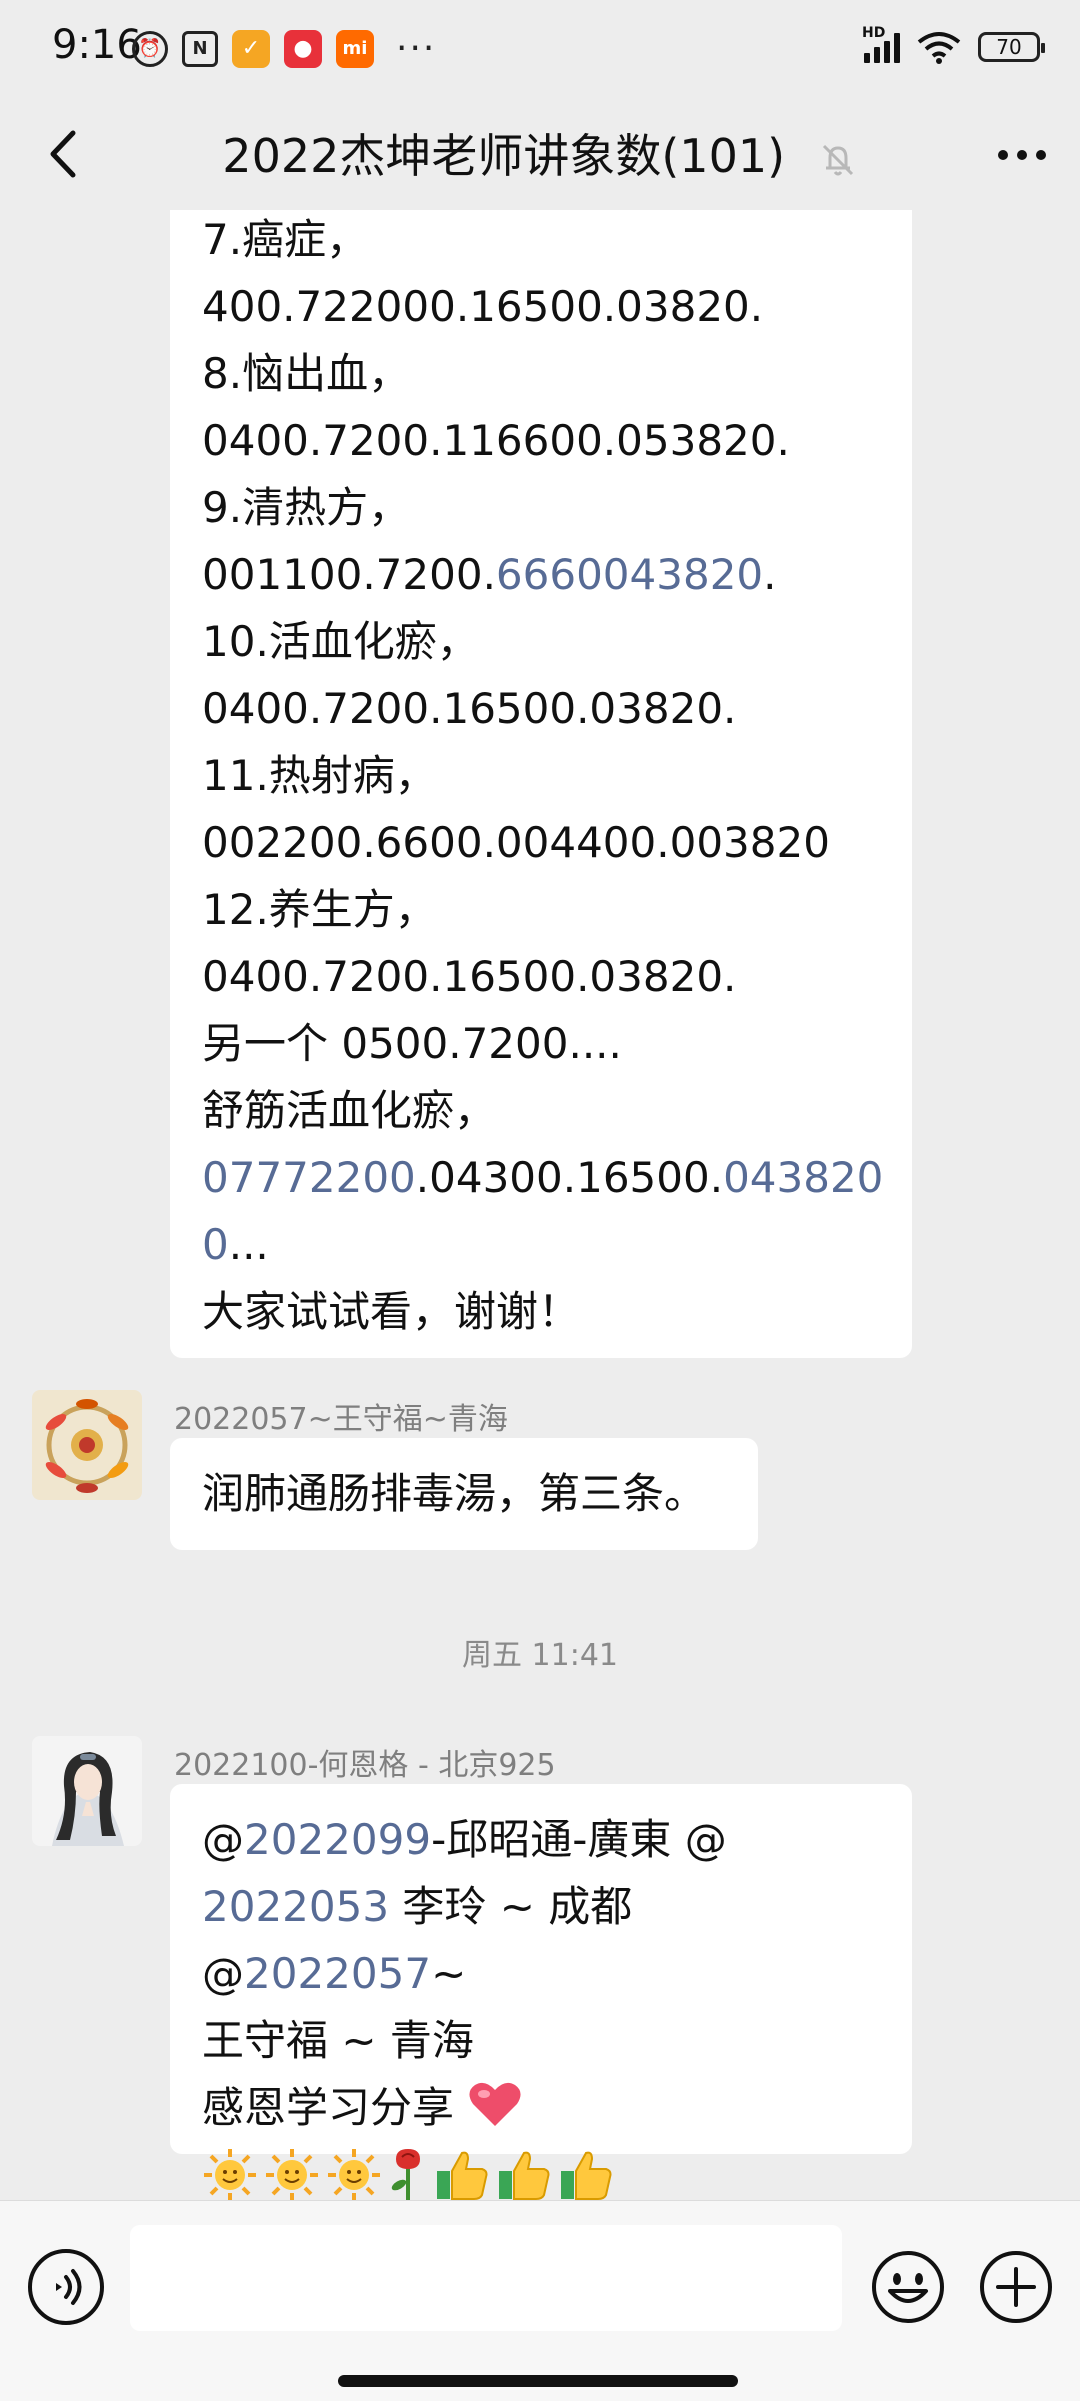  Describe the element at coordinates (365, 1765) in the screenshot. I see `sender-name: 2022100-何恩格 - 北京925` at that location.